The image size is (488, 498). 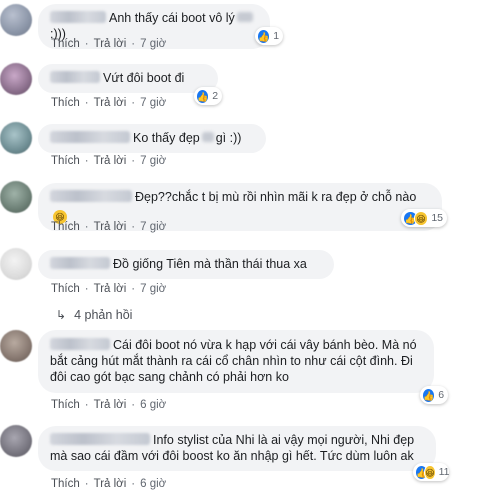 What do you see at coordinates (228, 138) in the screenshot?
I see `comment-text-end: gì :))` at bounding box center [228, 138].